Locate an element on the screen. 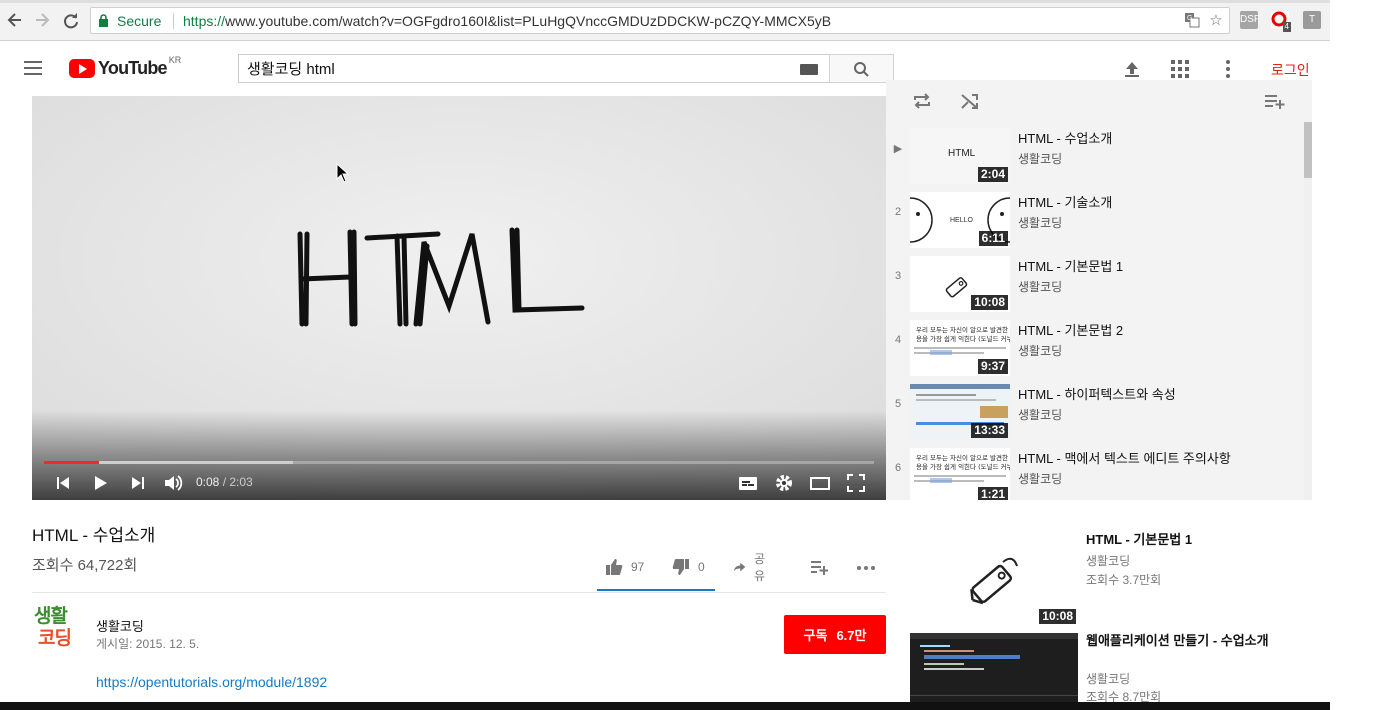  playlist-thumbnail: 10:08 is located at coordinates (960, 284).